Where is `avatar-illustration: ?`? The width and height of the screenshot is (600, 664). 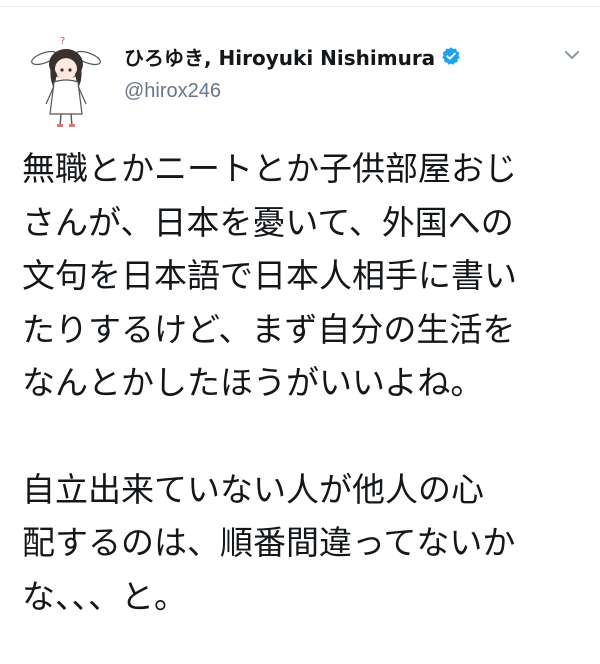 avatar-illustration: ? is located at coordinates (66, 81).